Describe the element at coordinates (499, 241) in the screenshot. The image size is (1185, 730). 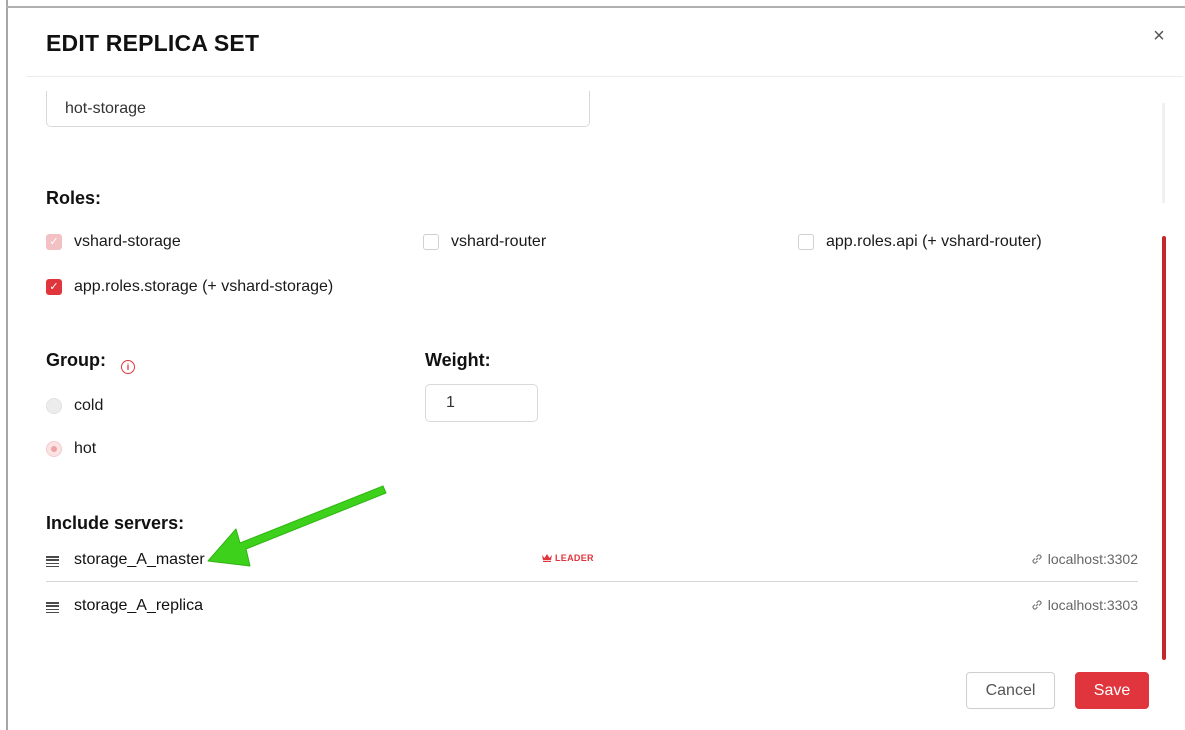
I see `role-label: vshard-router` at that location.